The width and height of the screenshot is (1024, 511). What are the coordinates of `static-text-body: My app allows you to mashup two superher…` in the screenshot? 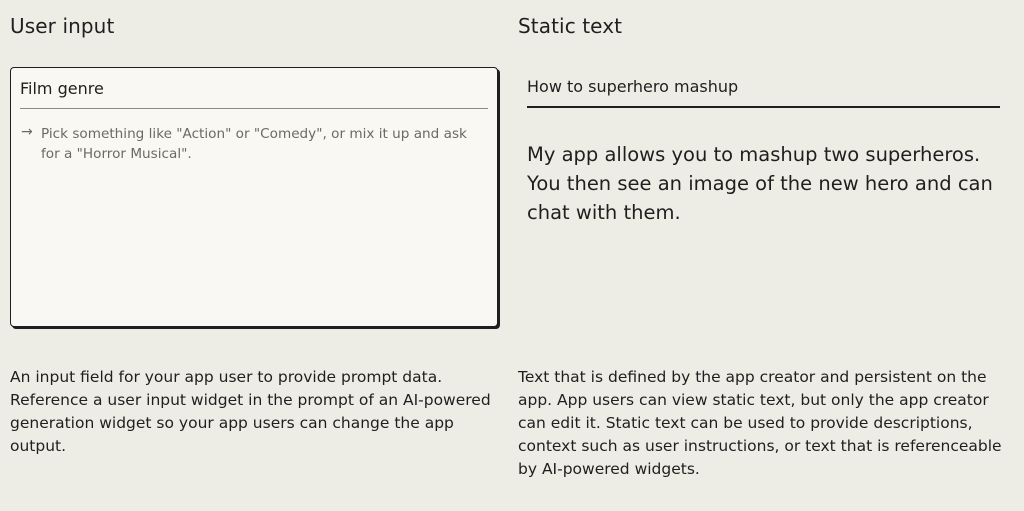 It's located at (760, 183).